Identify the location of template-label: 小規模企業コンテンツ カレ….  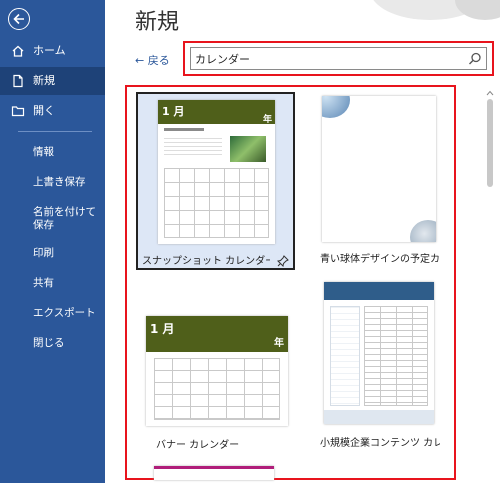
(380, 443).